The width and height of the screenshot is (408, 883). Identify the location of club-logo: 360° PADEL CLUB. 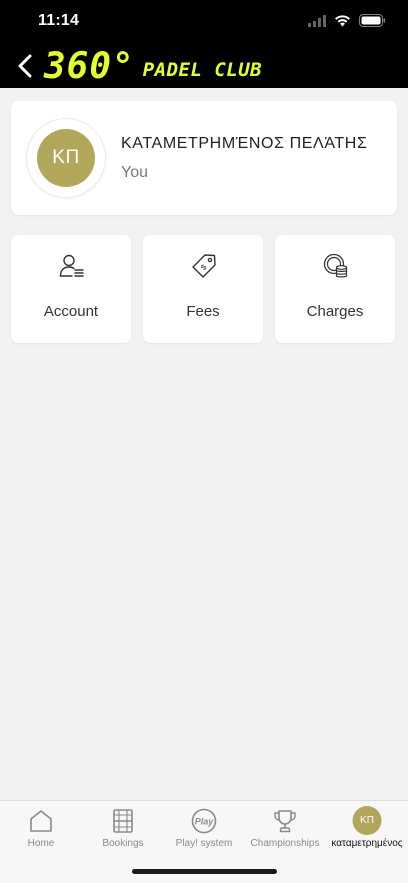
(153, 66).